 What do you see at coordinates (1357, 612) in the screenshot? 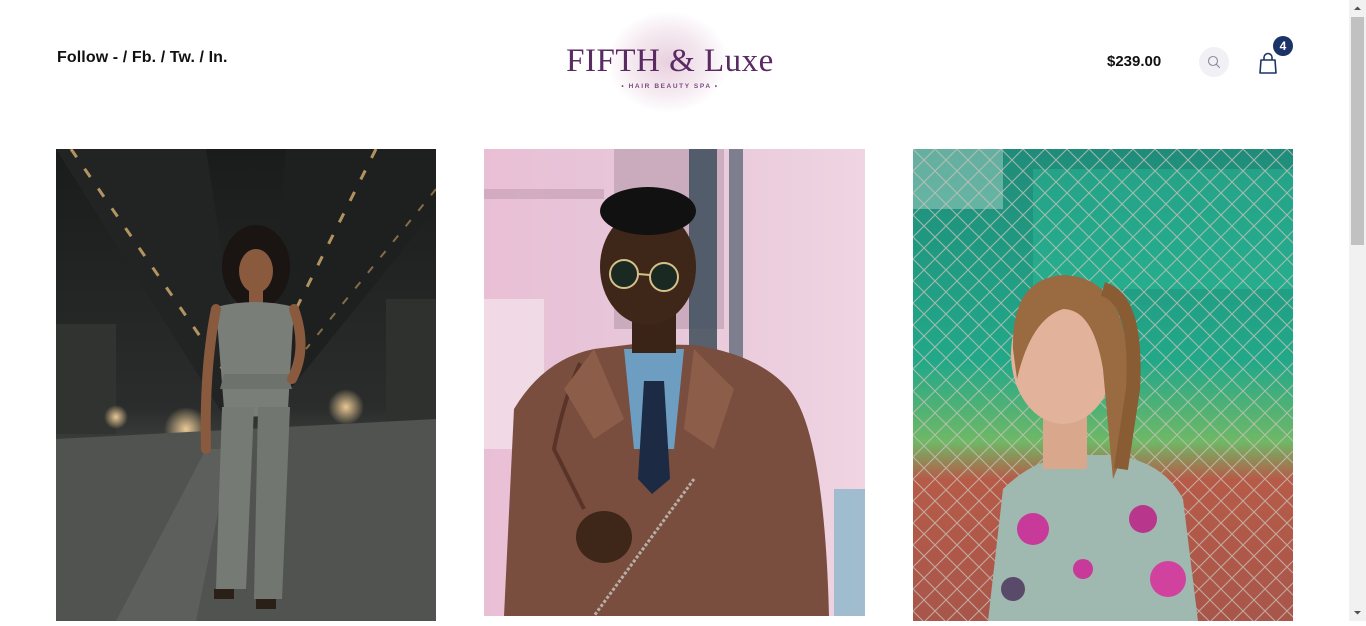
I see `scroll-down-arrow-icon` at bounding box center [1357, 612].